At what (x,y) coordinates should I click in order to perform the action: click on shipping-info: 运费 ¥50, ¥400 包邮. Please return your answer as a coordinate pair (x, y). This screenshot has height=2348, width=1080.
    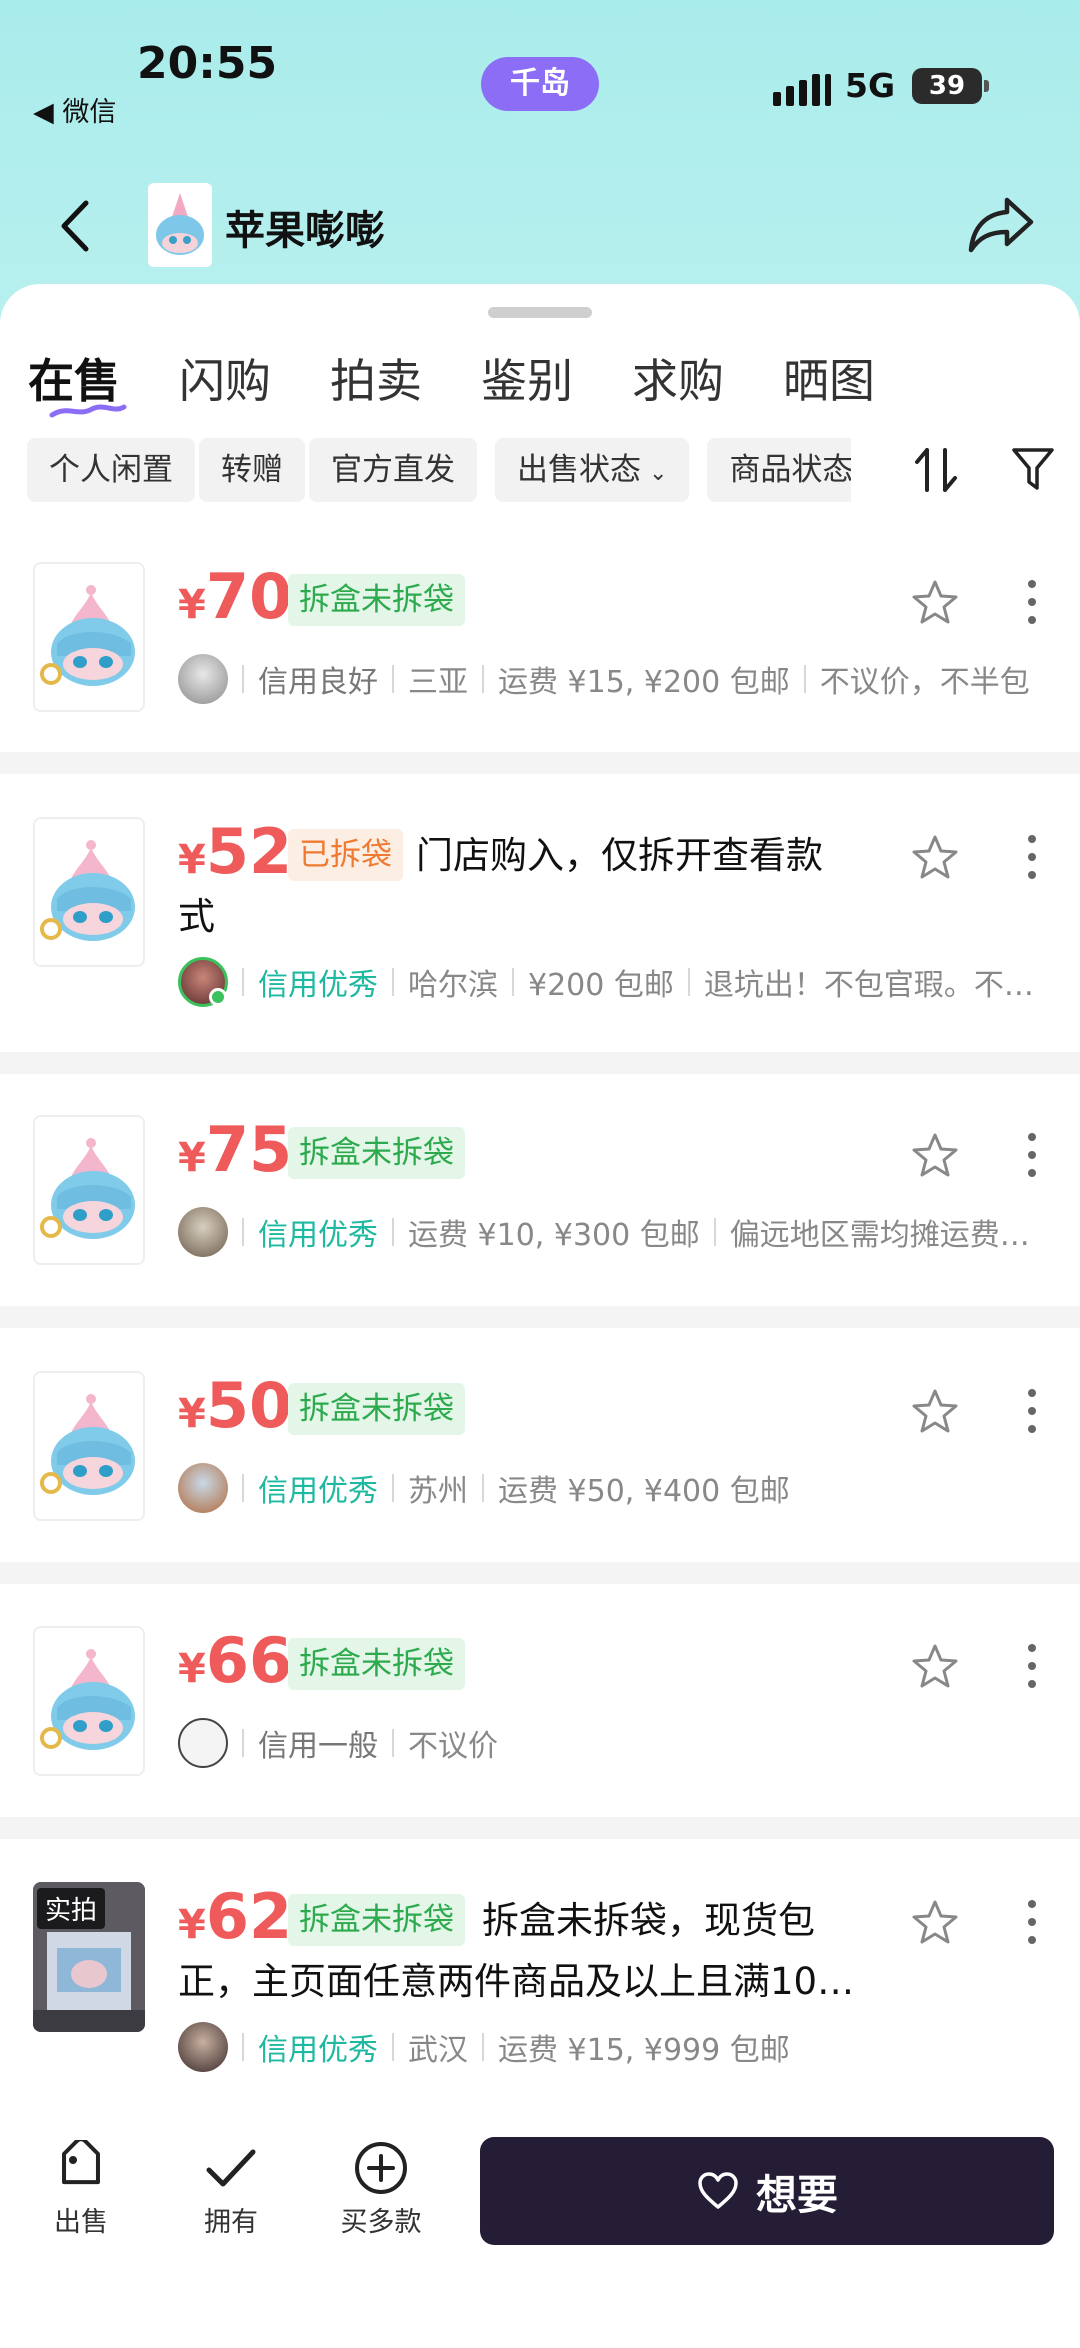
    Looking at the image, I should click on (644, 1491).